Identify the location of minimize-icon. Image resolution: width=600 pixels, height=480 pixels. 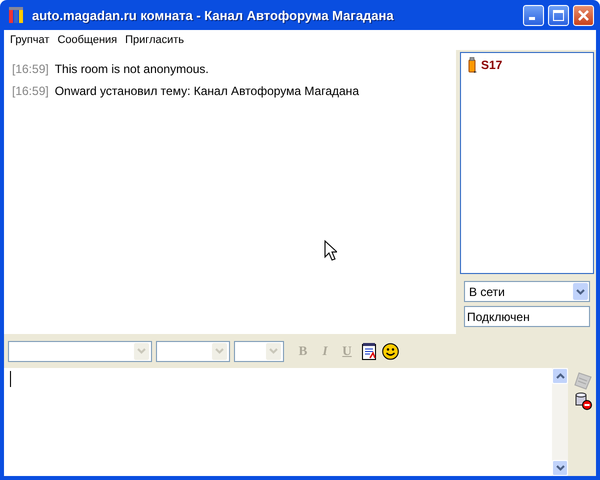
(532, 18).